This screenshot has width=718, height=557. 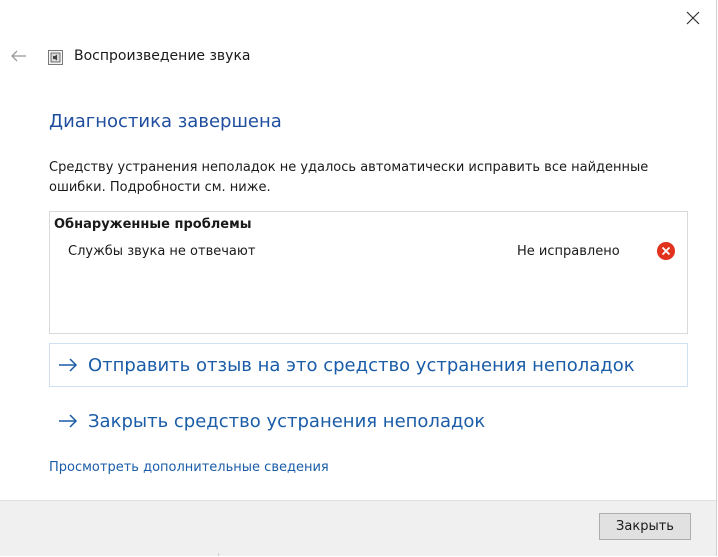 I want to click on close-troubleshooter-link: Закрыть средство устранения неполадок, so click(x=368, y=421).